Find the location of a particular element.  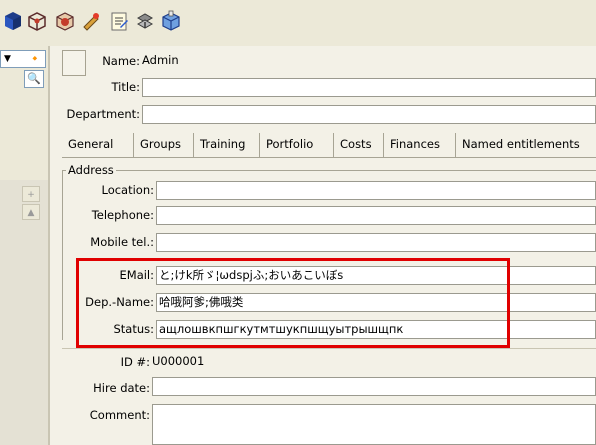

id-label: ID #: is located at coordinates (135, 362).